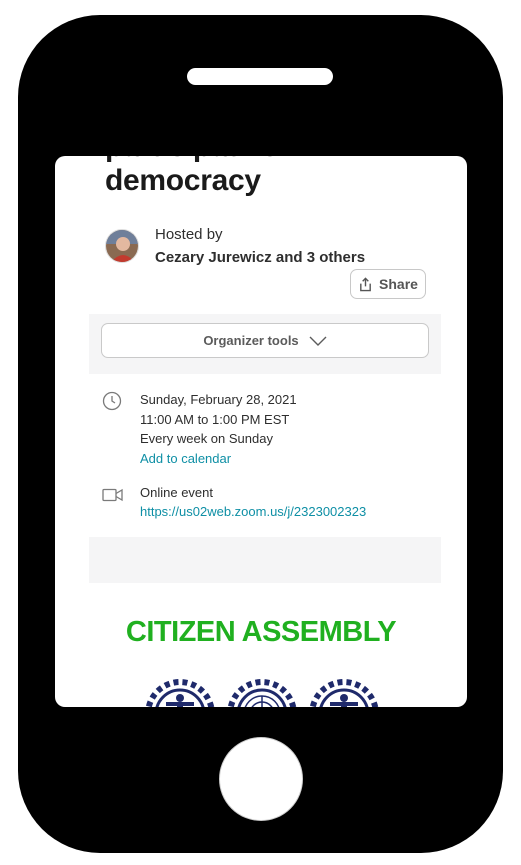  What do you see at coordinates (191, 160) in the screenshot?
I see `event-title-line-1: participative` at bounding box center [191, 160].